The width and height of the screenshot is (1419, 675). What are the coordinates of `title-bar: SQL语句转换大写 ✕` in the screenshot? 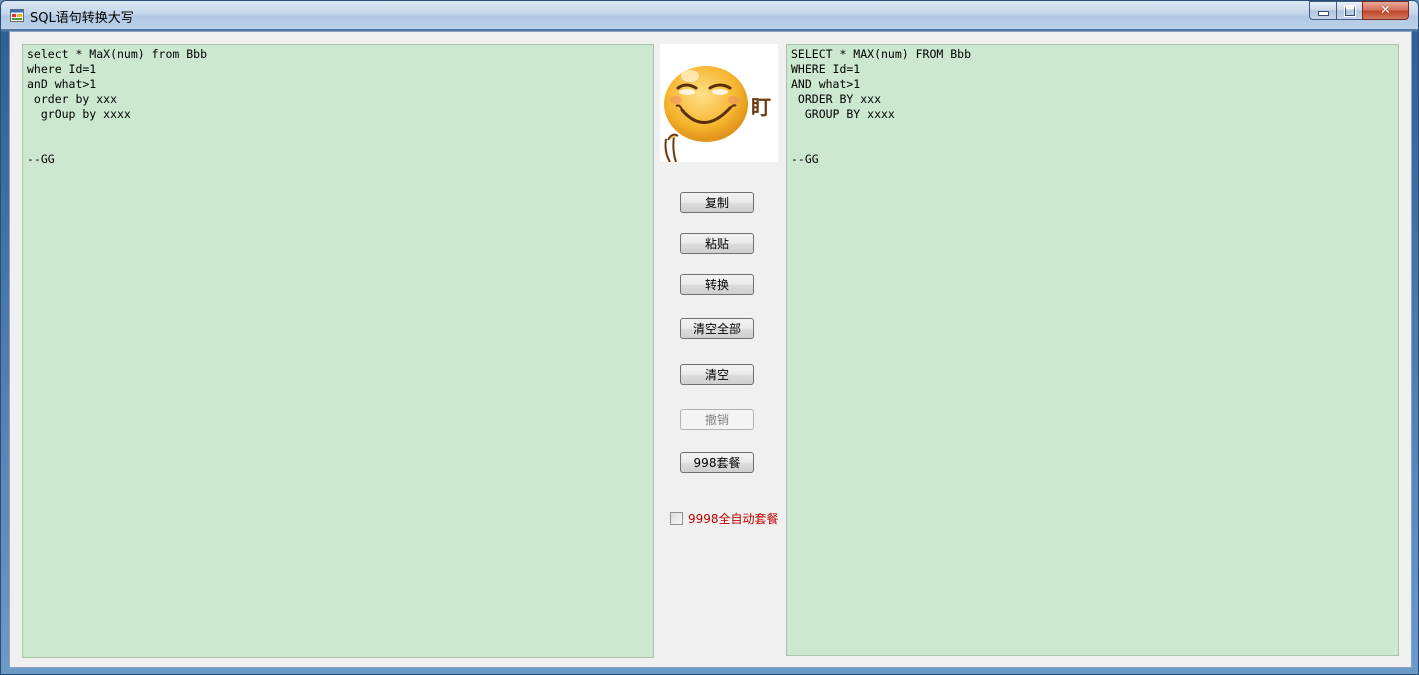 It's located at (709, 15).